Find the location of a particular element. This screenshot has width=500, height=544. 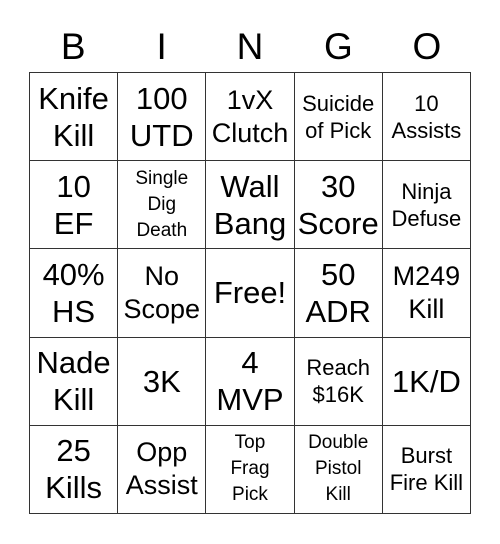

cell-text: 40% HS is located at coordinates (74, 293).